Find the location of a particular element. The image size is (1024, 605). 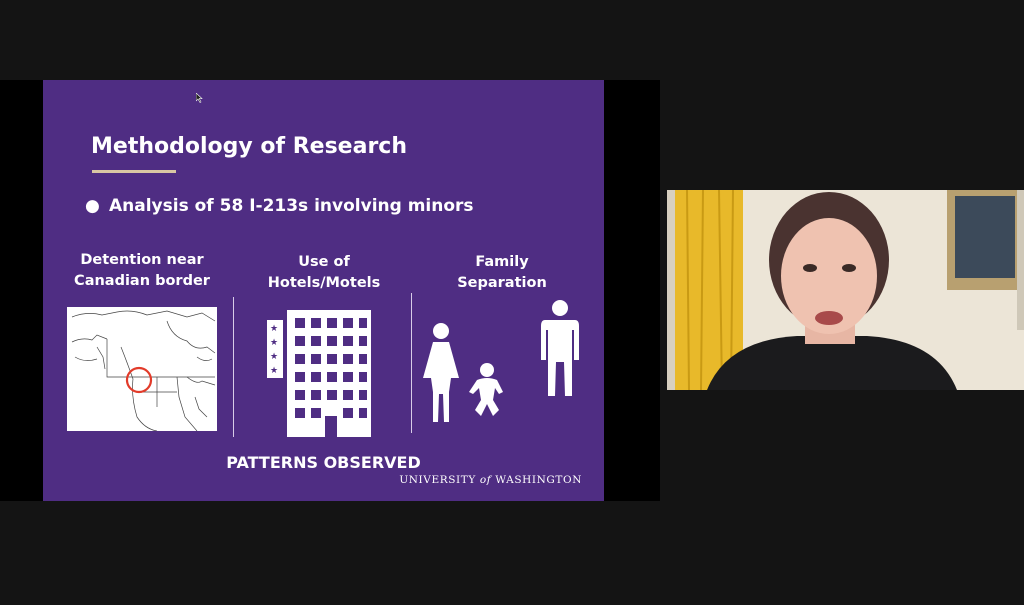

heading-line: Canadian border is located at coordinates (142, 281).